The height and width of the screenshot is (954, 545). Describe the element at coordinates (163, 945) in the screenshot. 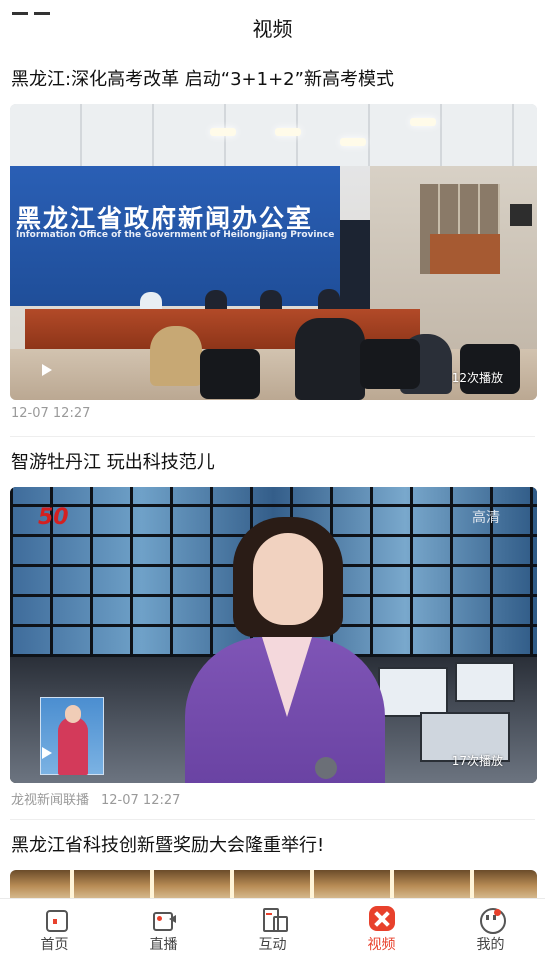

I see `tab-label: 直播` at that location.